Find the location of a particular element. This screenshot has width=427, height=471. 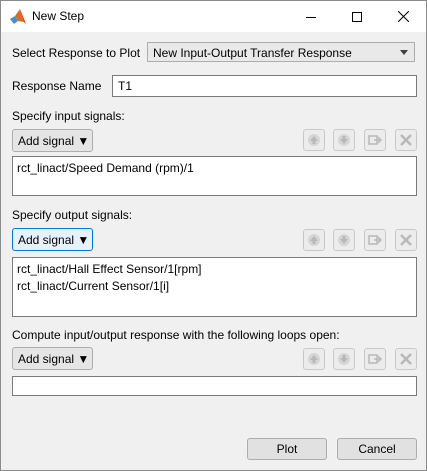

window-title: New Step is located at coordinates (58, 16).